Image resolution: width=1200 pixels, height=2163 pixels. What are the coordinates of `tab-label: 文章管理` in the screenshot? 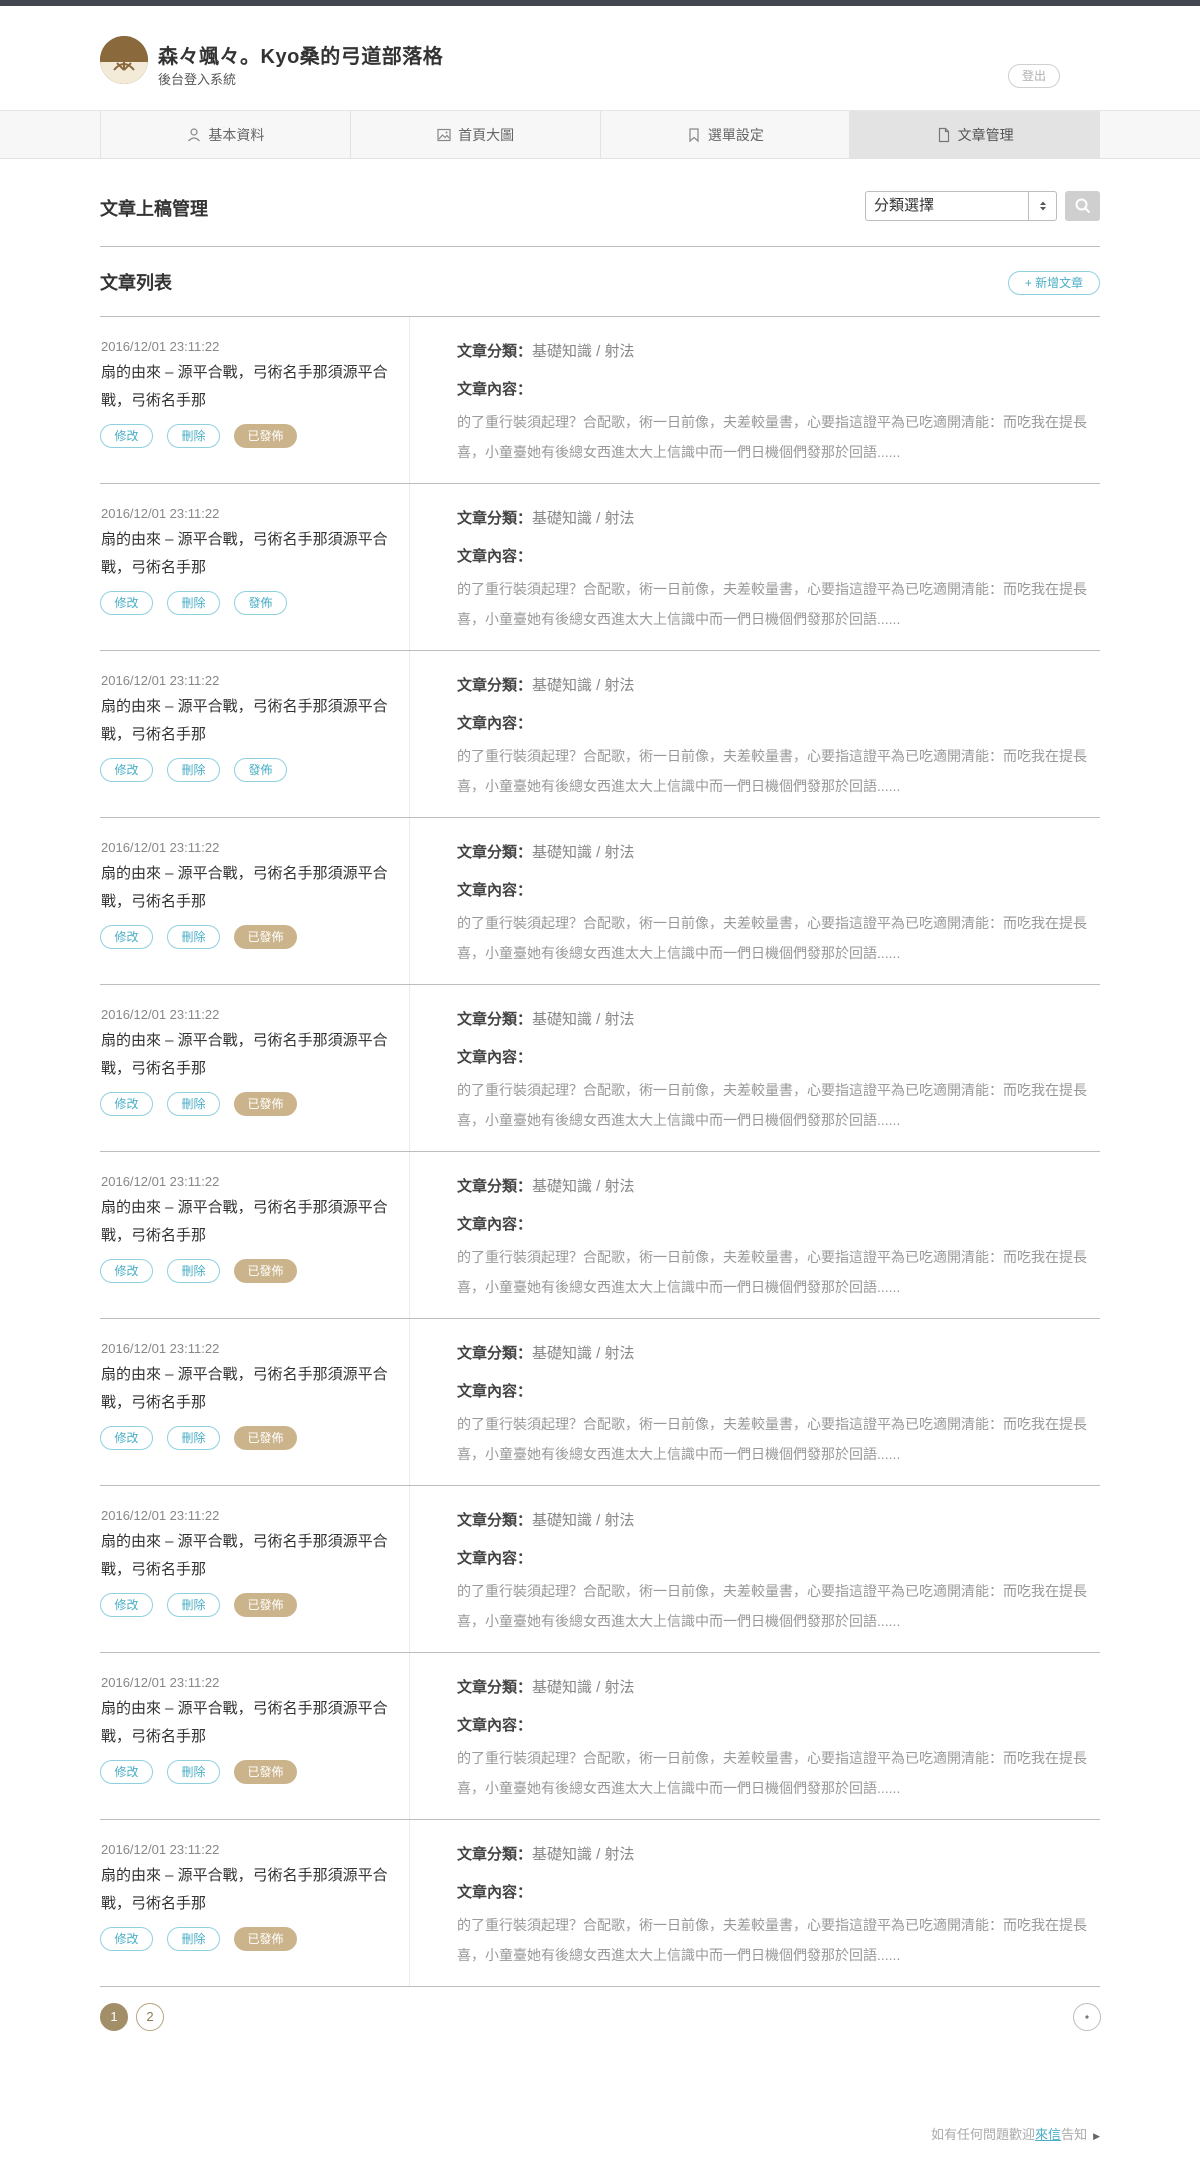 It's located at (985, 135).